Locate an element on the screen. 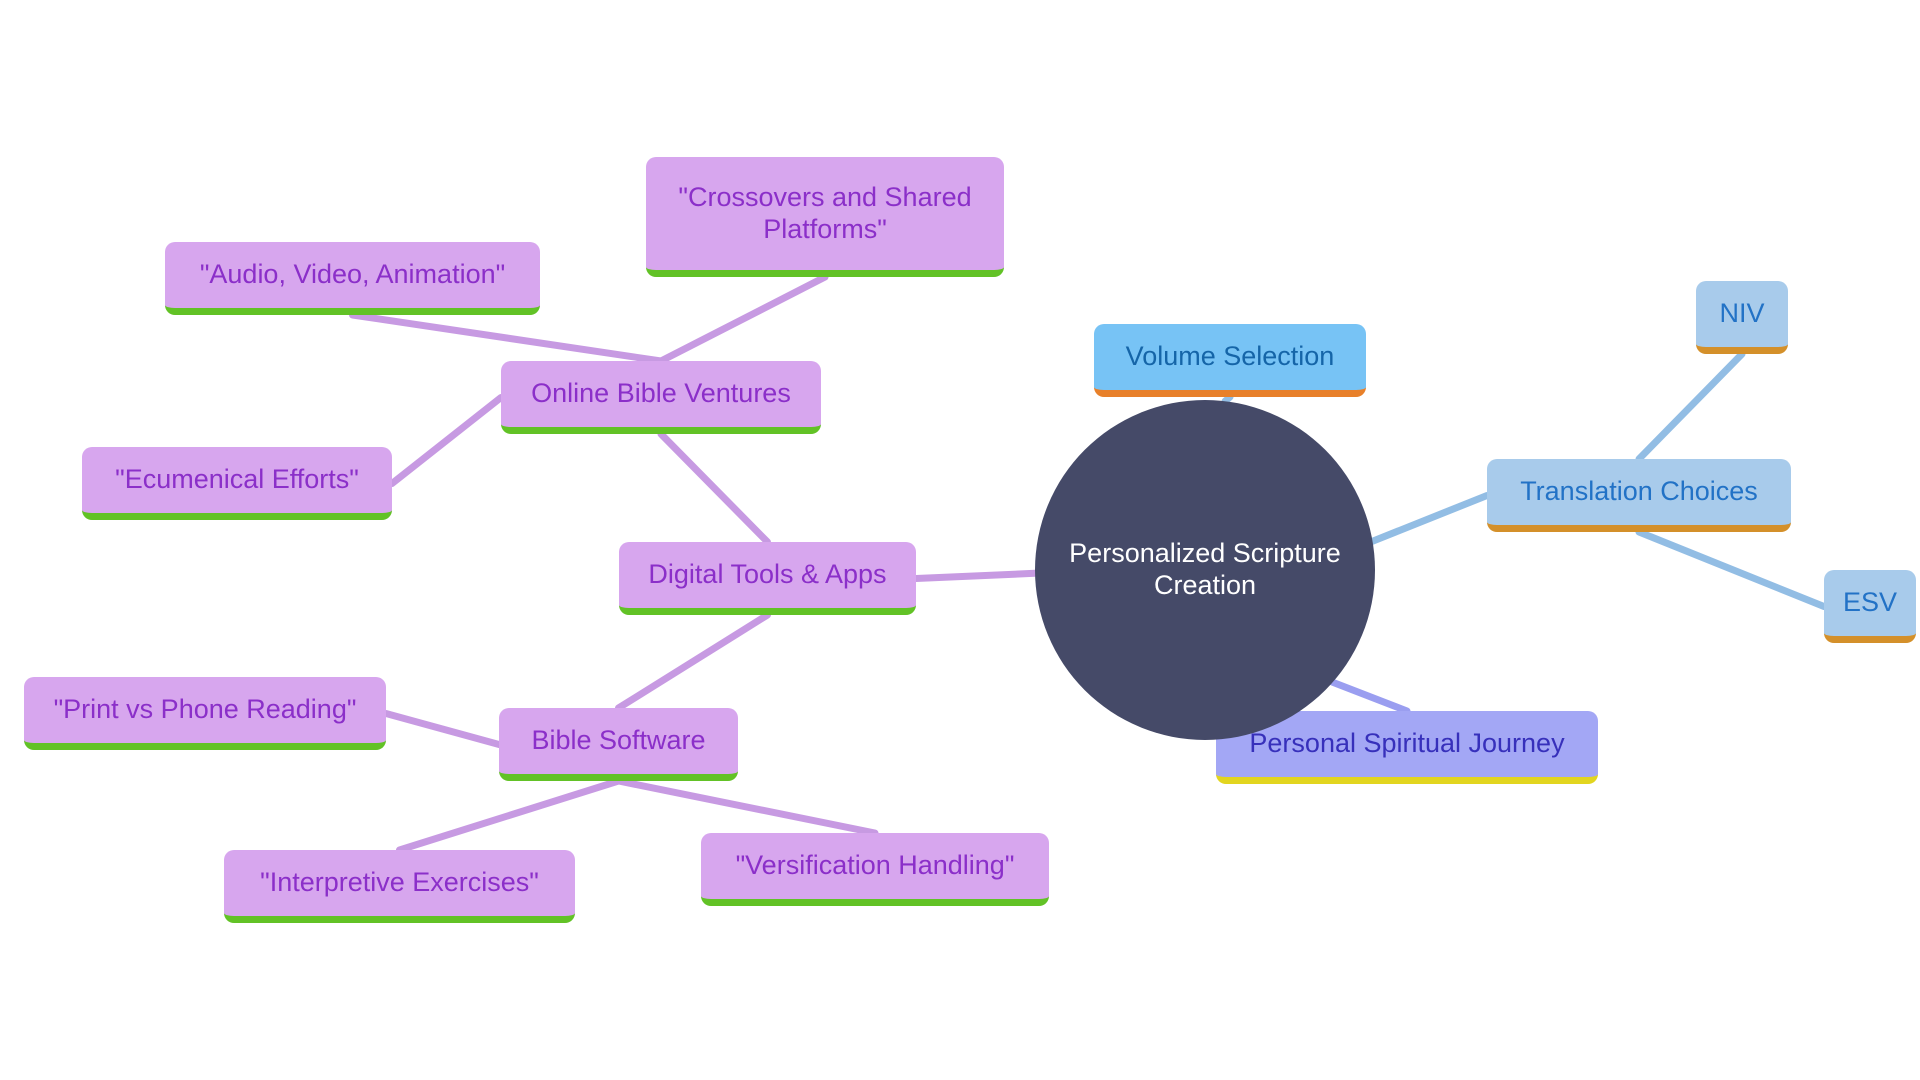 Image resolution: width=1920 pixels, height=1080 pixels. node-crossovers-and-shared-platforms: "Crossovers and Shared Platforms" is located at coordinates (825, 217).